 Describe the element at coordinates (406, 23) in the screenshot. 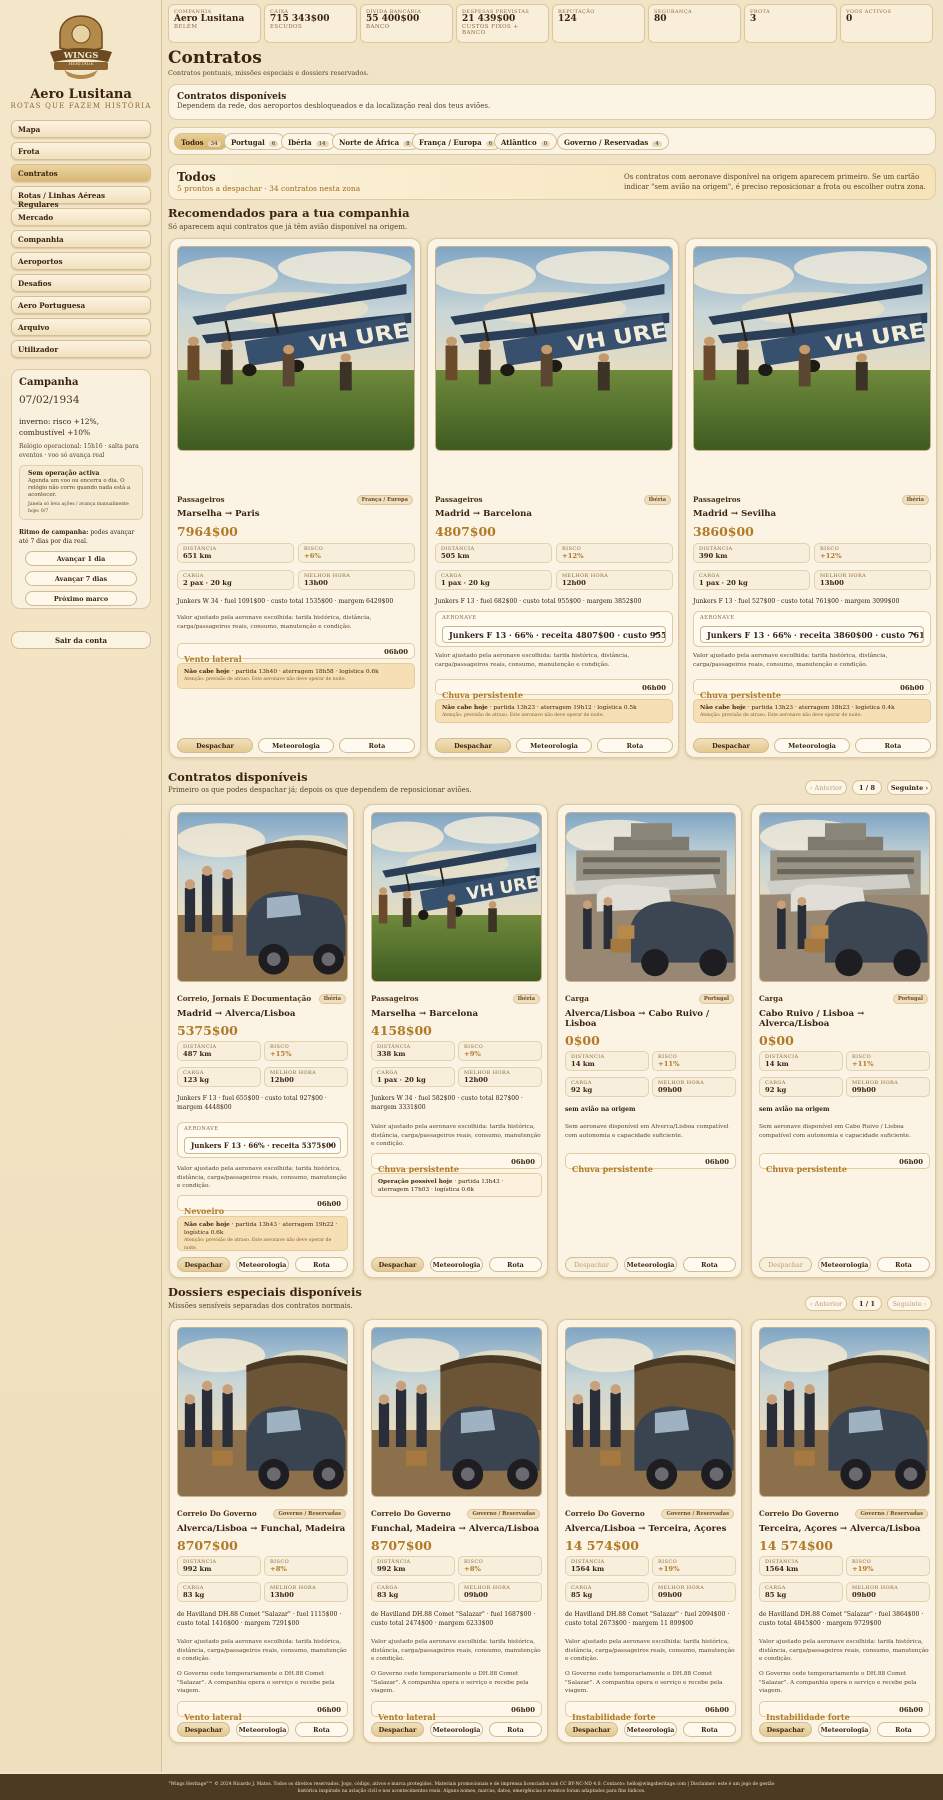

I see `stat-debt: DÍVIDA BANCÁRIA 55 400$00 BANCO` at that location.